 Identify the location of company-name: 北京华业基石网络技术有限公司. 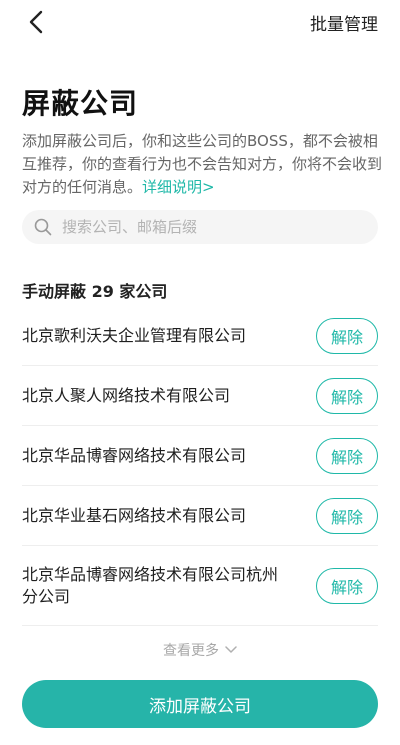
(134, 515).